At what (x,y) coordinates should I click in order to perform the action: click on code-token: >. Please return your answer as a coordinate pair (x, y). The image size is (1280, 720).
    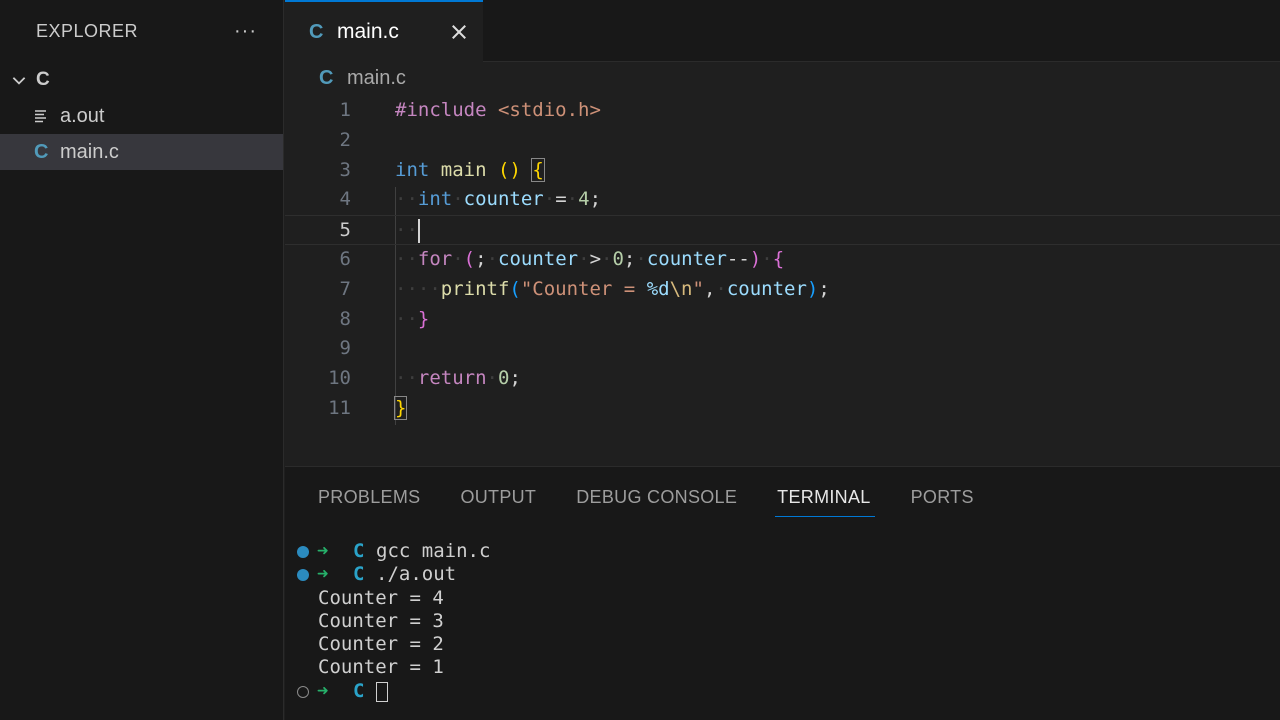
    Looking at the image, I should click on (595, 258).